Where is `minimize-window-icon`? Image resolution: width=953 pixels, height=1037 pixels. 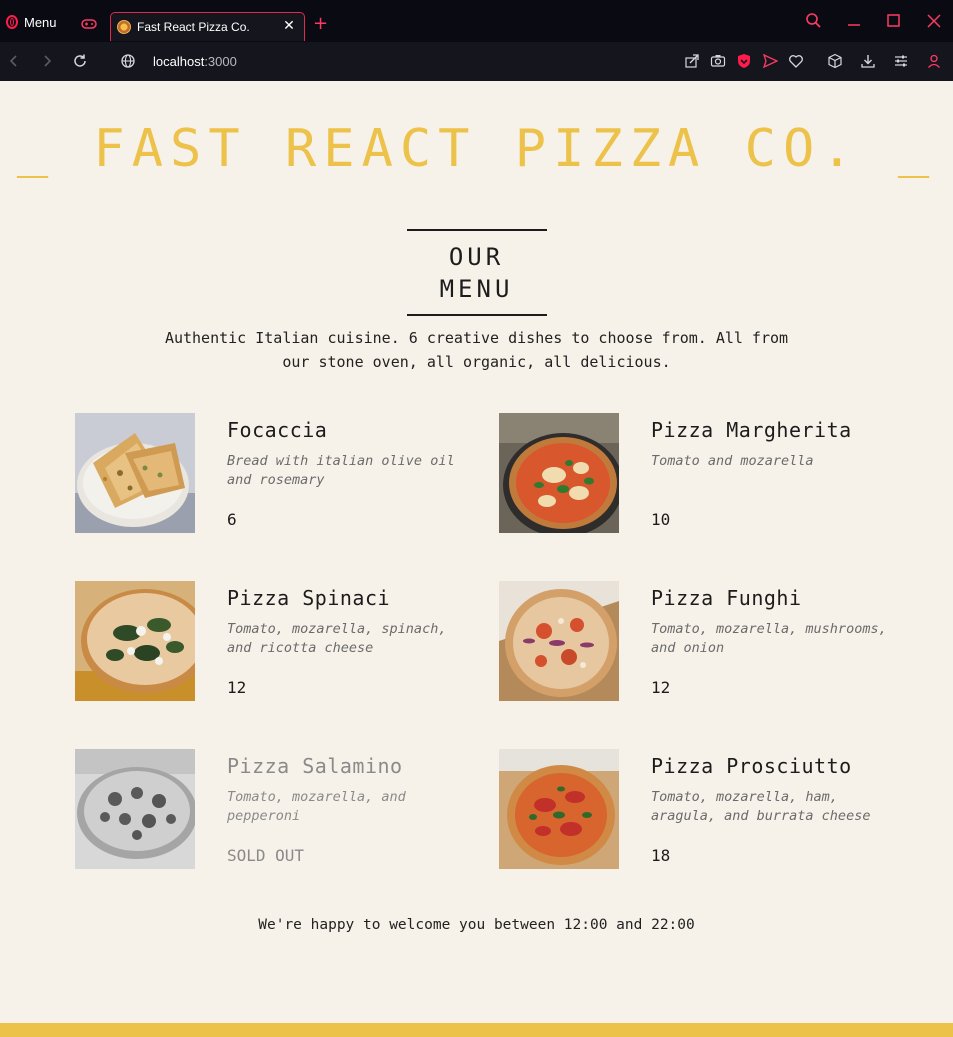 minimize-window-icon is located at coordinates (854, 21).